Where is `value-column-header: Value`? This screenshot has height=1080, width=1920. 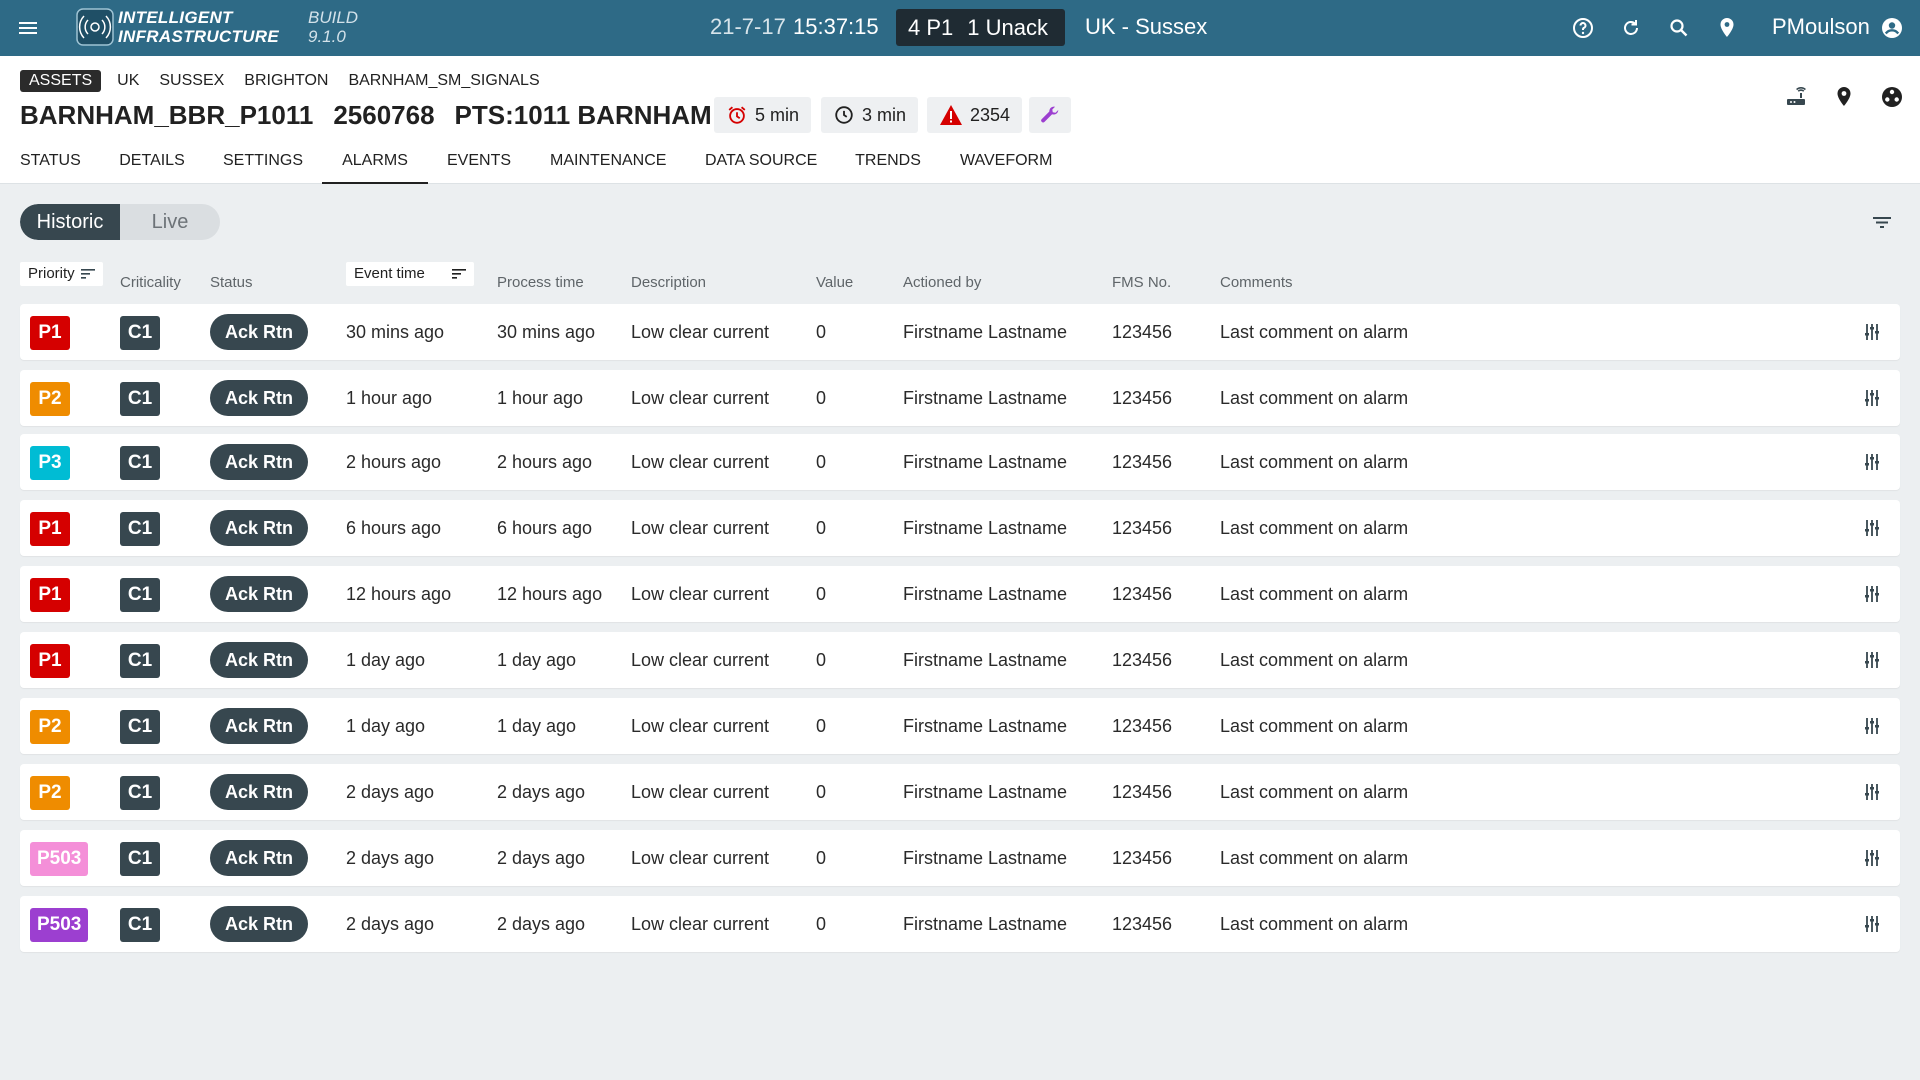 value-column-header: Value is located at coordinates (834, 282).